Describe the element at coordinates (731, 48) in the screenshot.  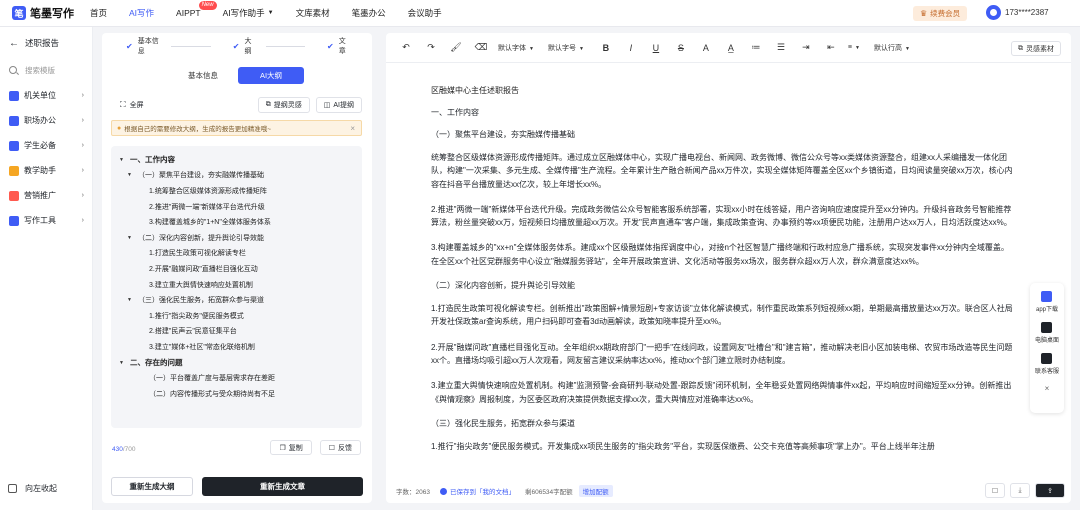
I see `highlight-icon: A̲` at that location.